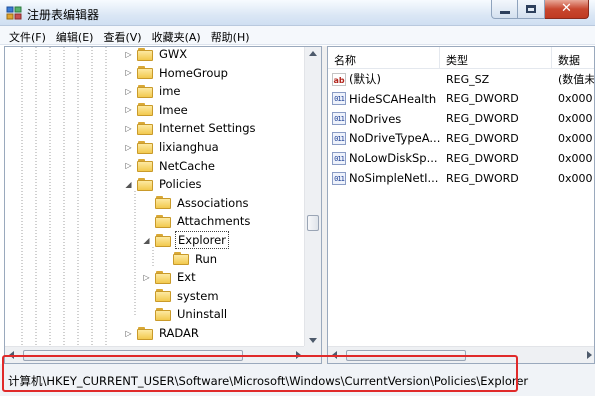 This screenshot has height=396, width=595. I want to click on tree-item: system, so click(181, 296).